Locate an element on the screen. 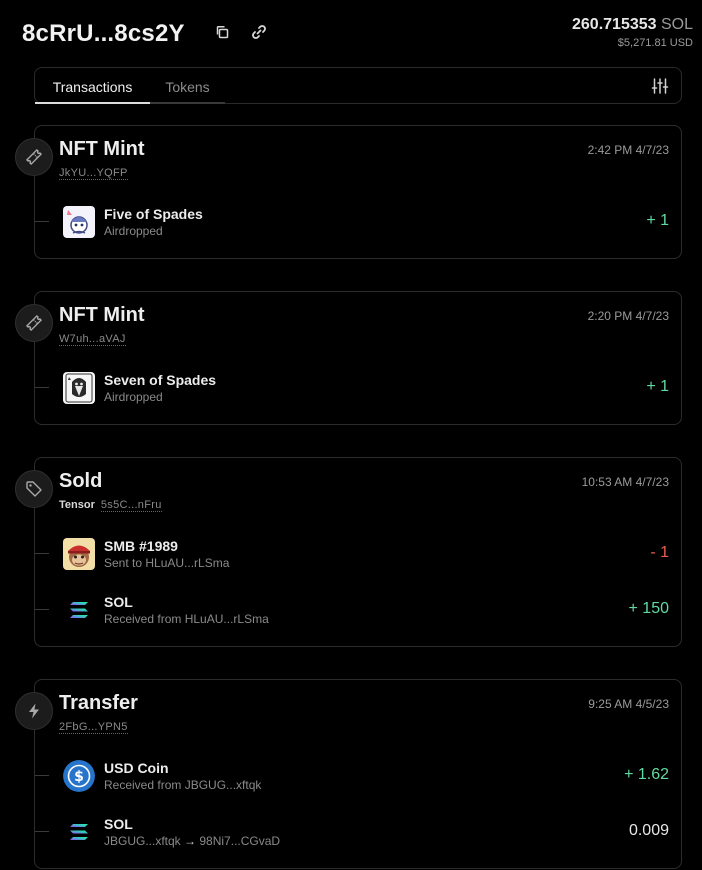 Image resolution: width=702 pixels, height=870 pixels. transaction-time: 2:42 PM 4/7/23 is located at coordinates (628, 150).